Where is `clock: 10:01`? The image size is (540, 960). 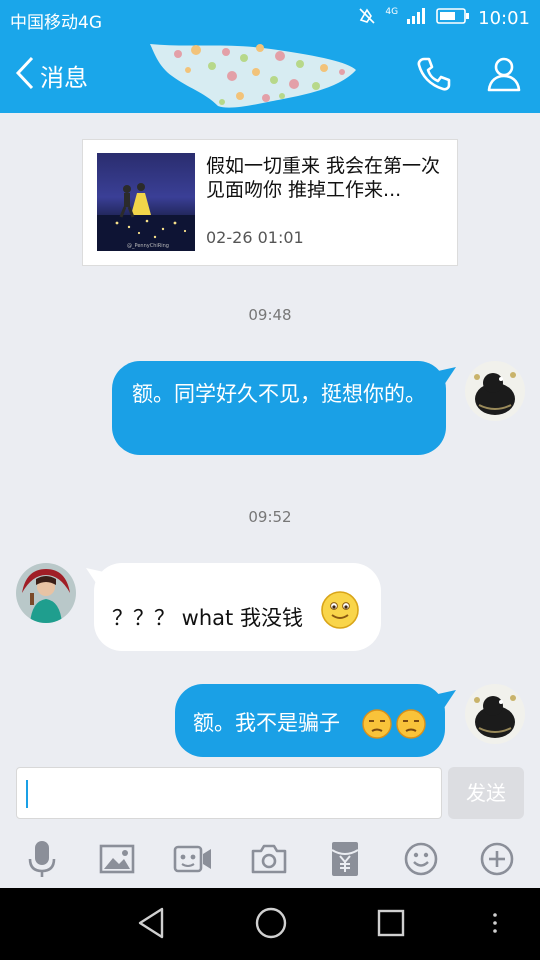
clock: 10:01 is located at coordinates (504, 18).